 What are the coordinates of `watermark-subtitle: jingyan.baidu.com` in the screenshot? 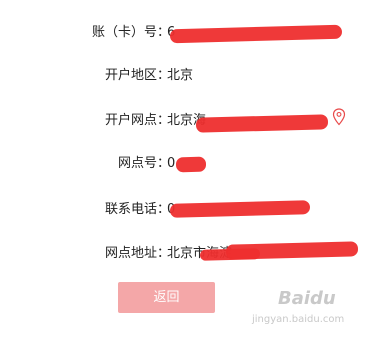 It's located at (298, 319).